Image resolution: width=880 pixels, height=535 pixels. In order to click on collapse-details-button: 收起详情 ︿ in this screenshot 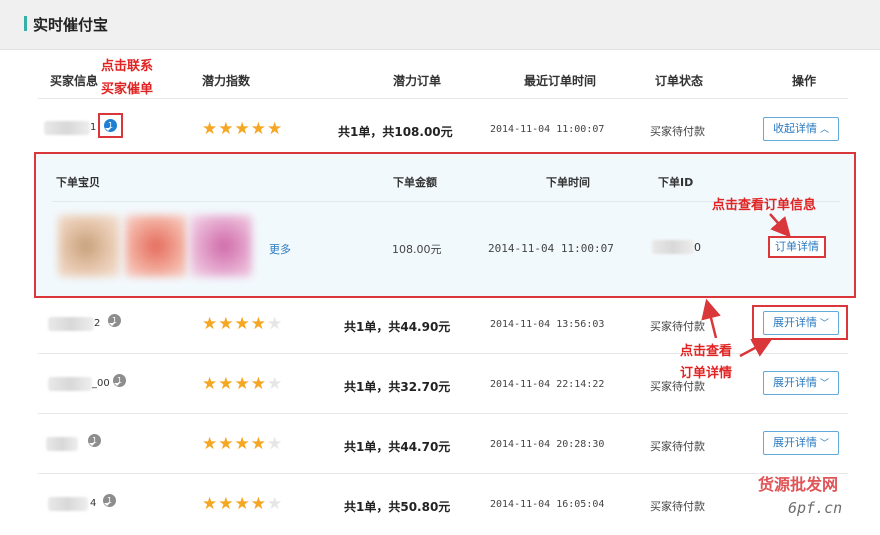, I will do `click(801, 129)`.